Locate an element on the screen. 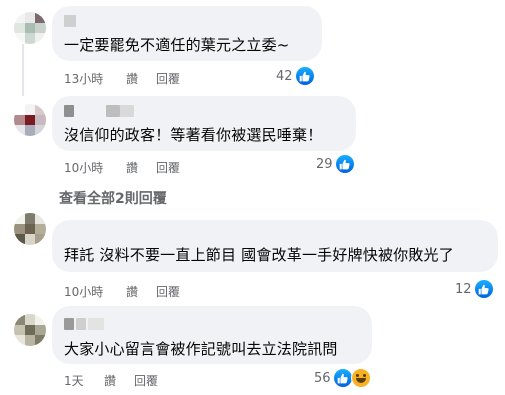  comment-time: 1天 is located at coordinates (74, 380).